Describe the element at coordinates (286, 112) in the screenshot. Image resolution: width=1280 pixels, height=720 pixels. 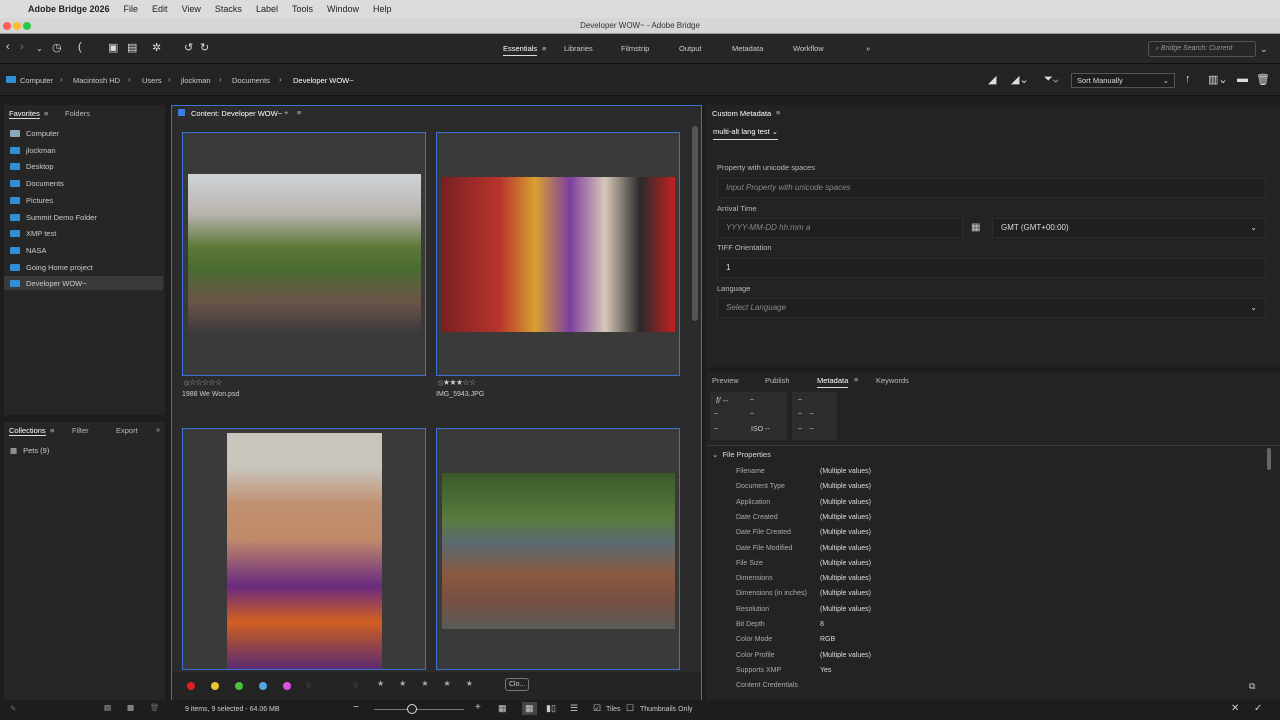
I see `add-tab-icon: +` at that location.